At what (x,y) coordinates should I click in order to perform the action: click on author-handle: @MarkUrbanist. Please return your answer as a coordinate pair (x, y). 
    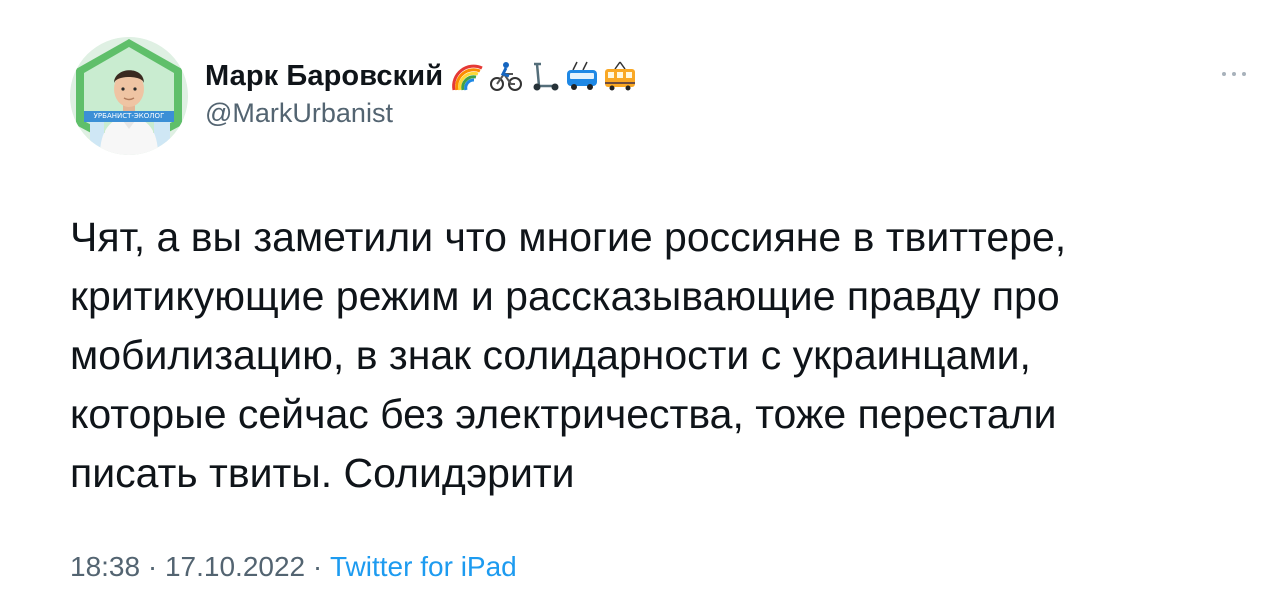
    Looking at the image, I should click on (299, 113).